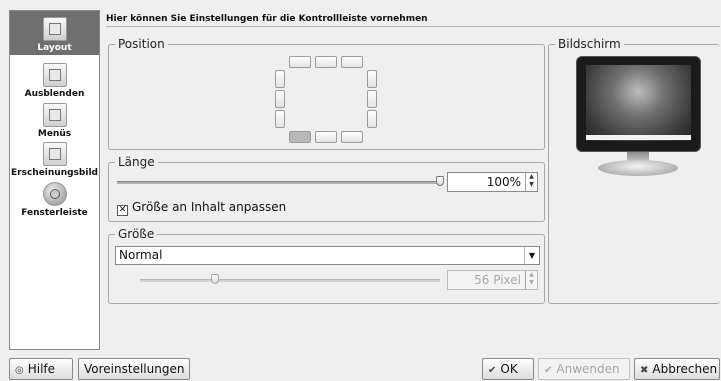  Describe the element at coordinates (326, 62) in the screenshot. I see `position-top-center-button` at that location.